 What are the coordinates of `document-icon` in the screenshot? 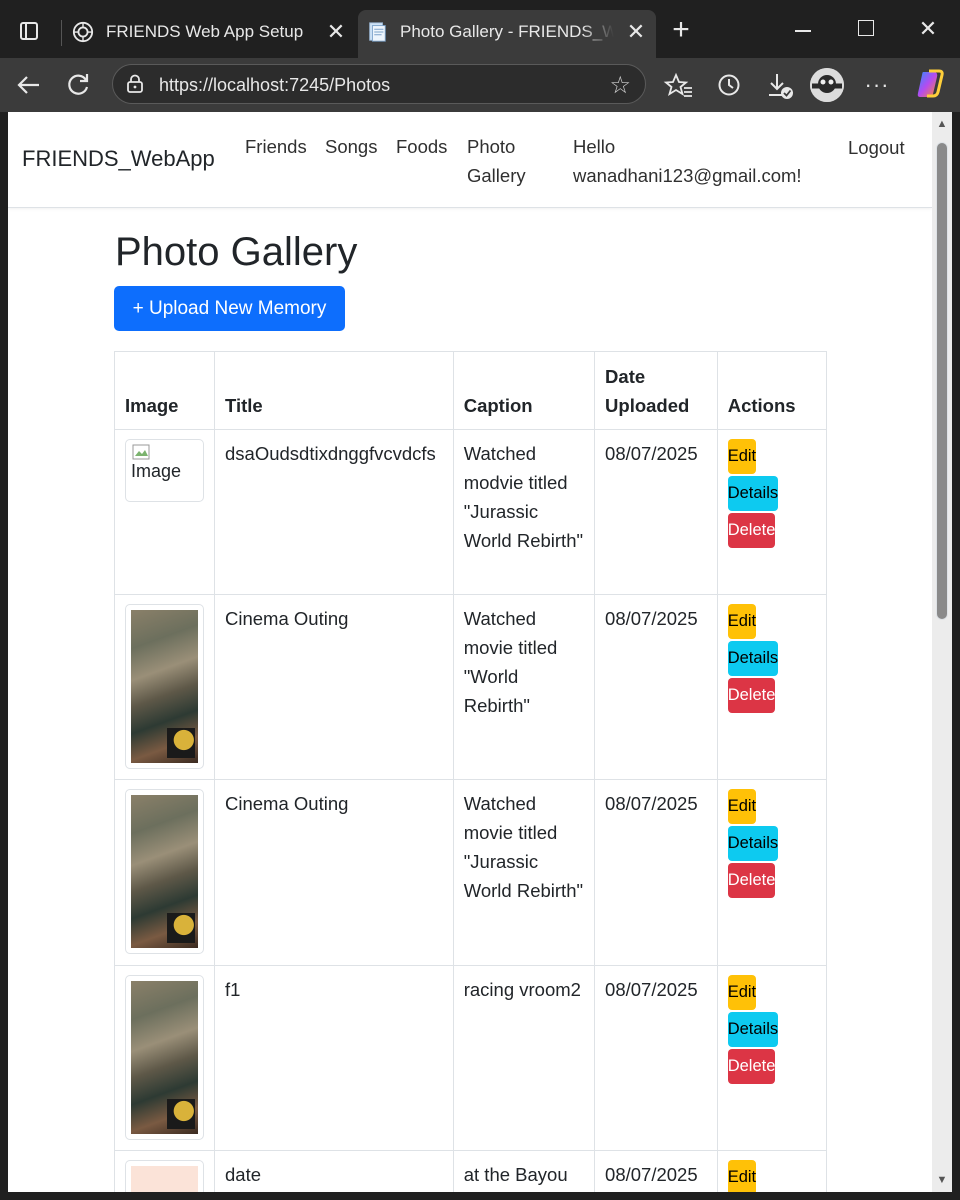 It's located at (377, 32).